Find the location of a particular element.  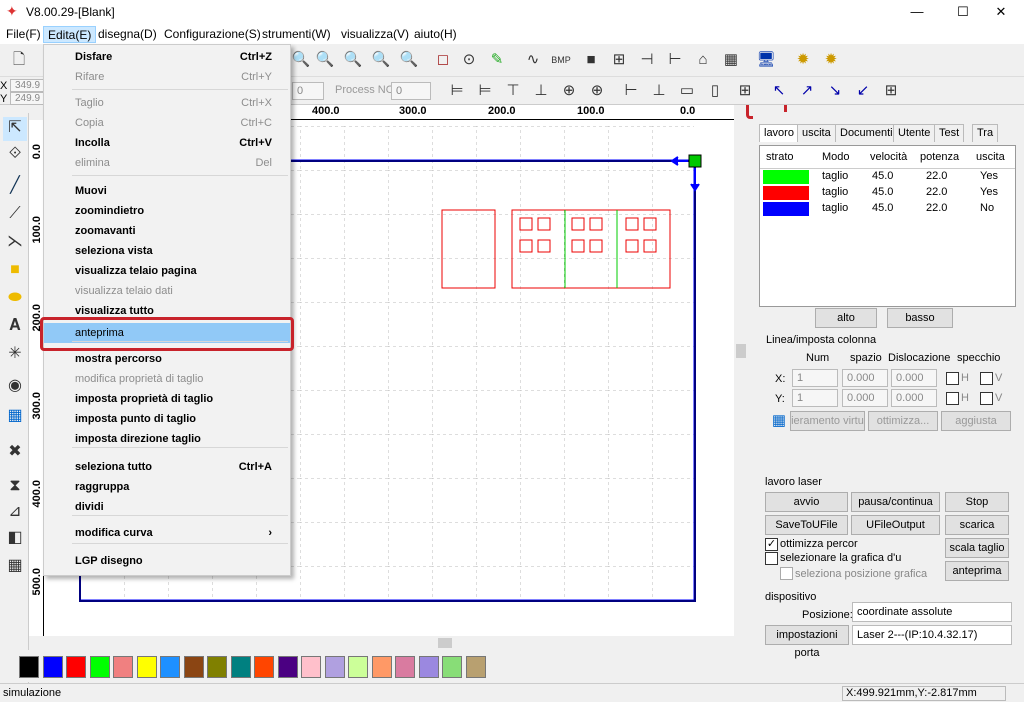

menu-item: Rifare Ctrl+Y is located at coordinates (167, 77).